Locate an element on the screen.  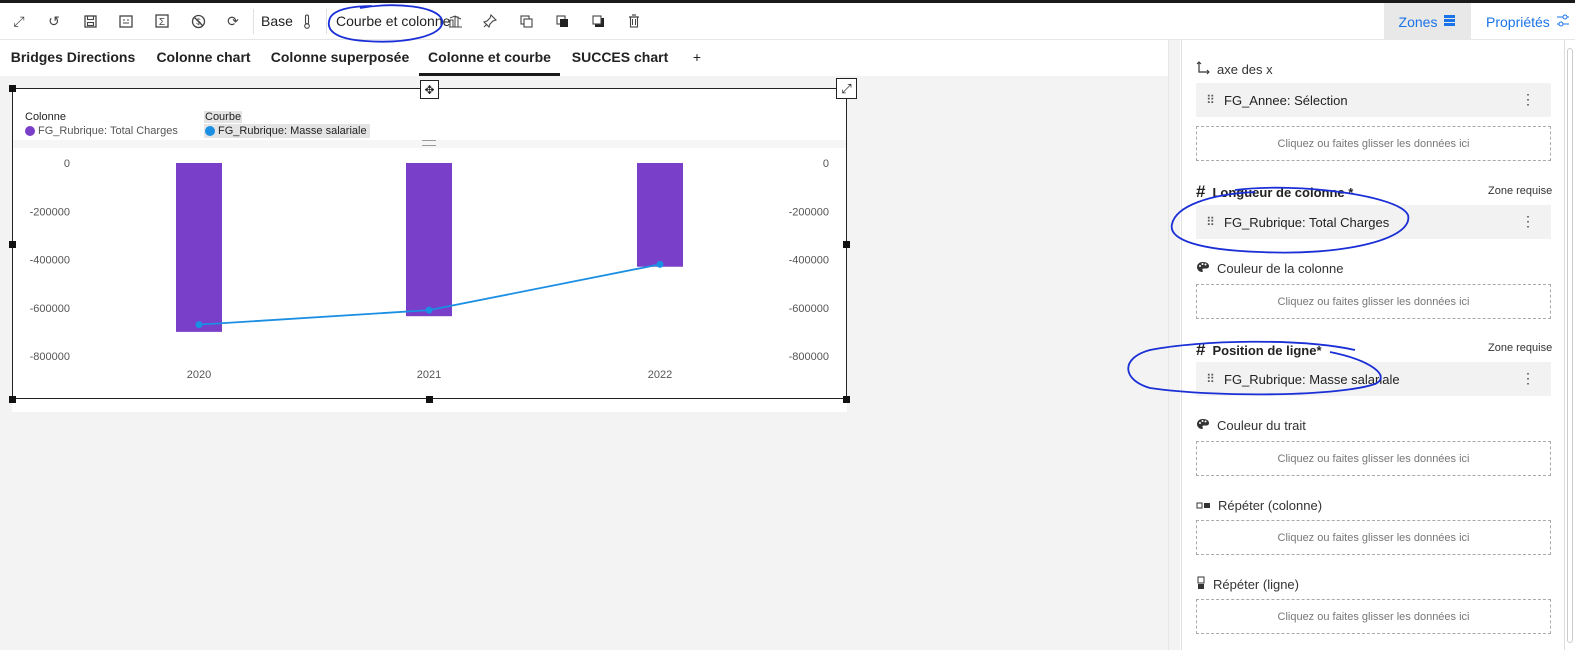
x-axis-field: ⠿ FG_Annee: Sélection ⋮ is located at coordinates (1373, 100).